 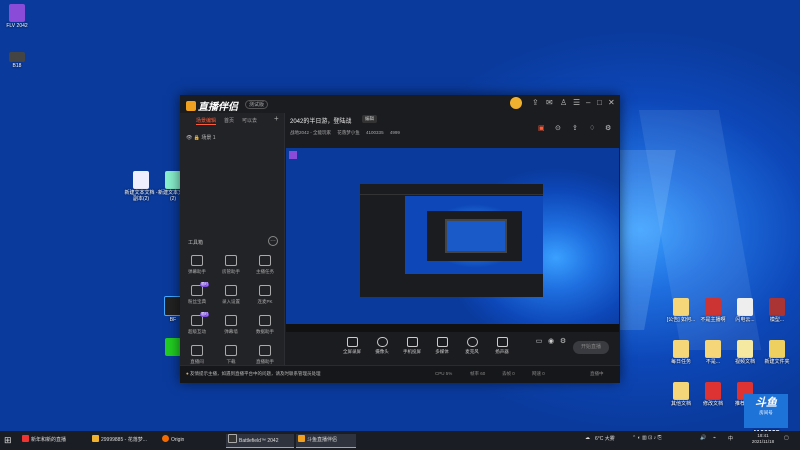 I want to click on clock: 18:41 2021/11/18, so click(x=763, y=439).